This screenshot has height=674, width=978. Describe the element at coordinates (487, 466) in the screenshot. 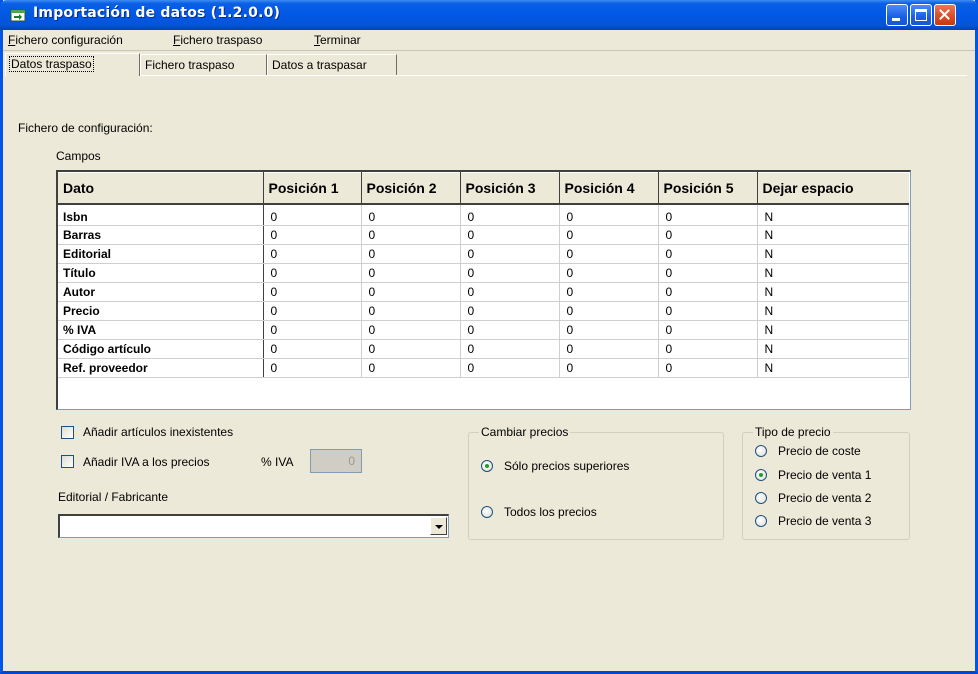

I see `radio-solo-superiores` at that location.